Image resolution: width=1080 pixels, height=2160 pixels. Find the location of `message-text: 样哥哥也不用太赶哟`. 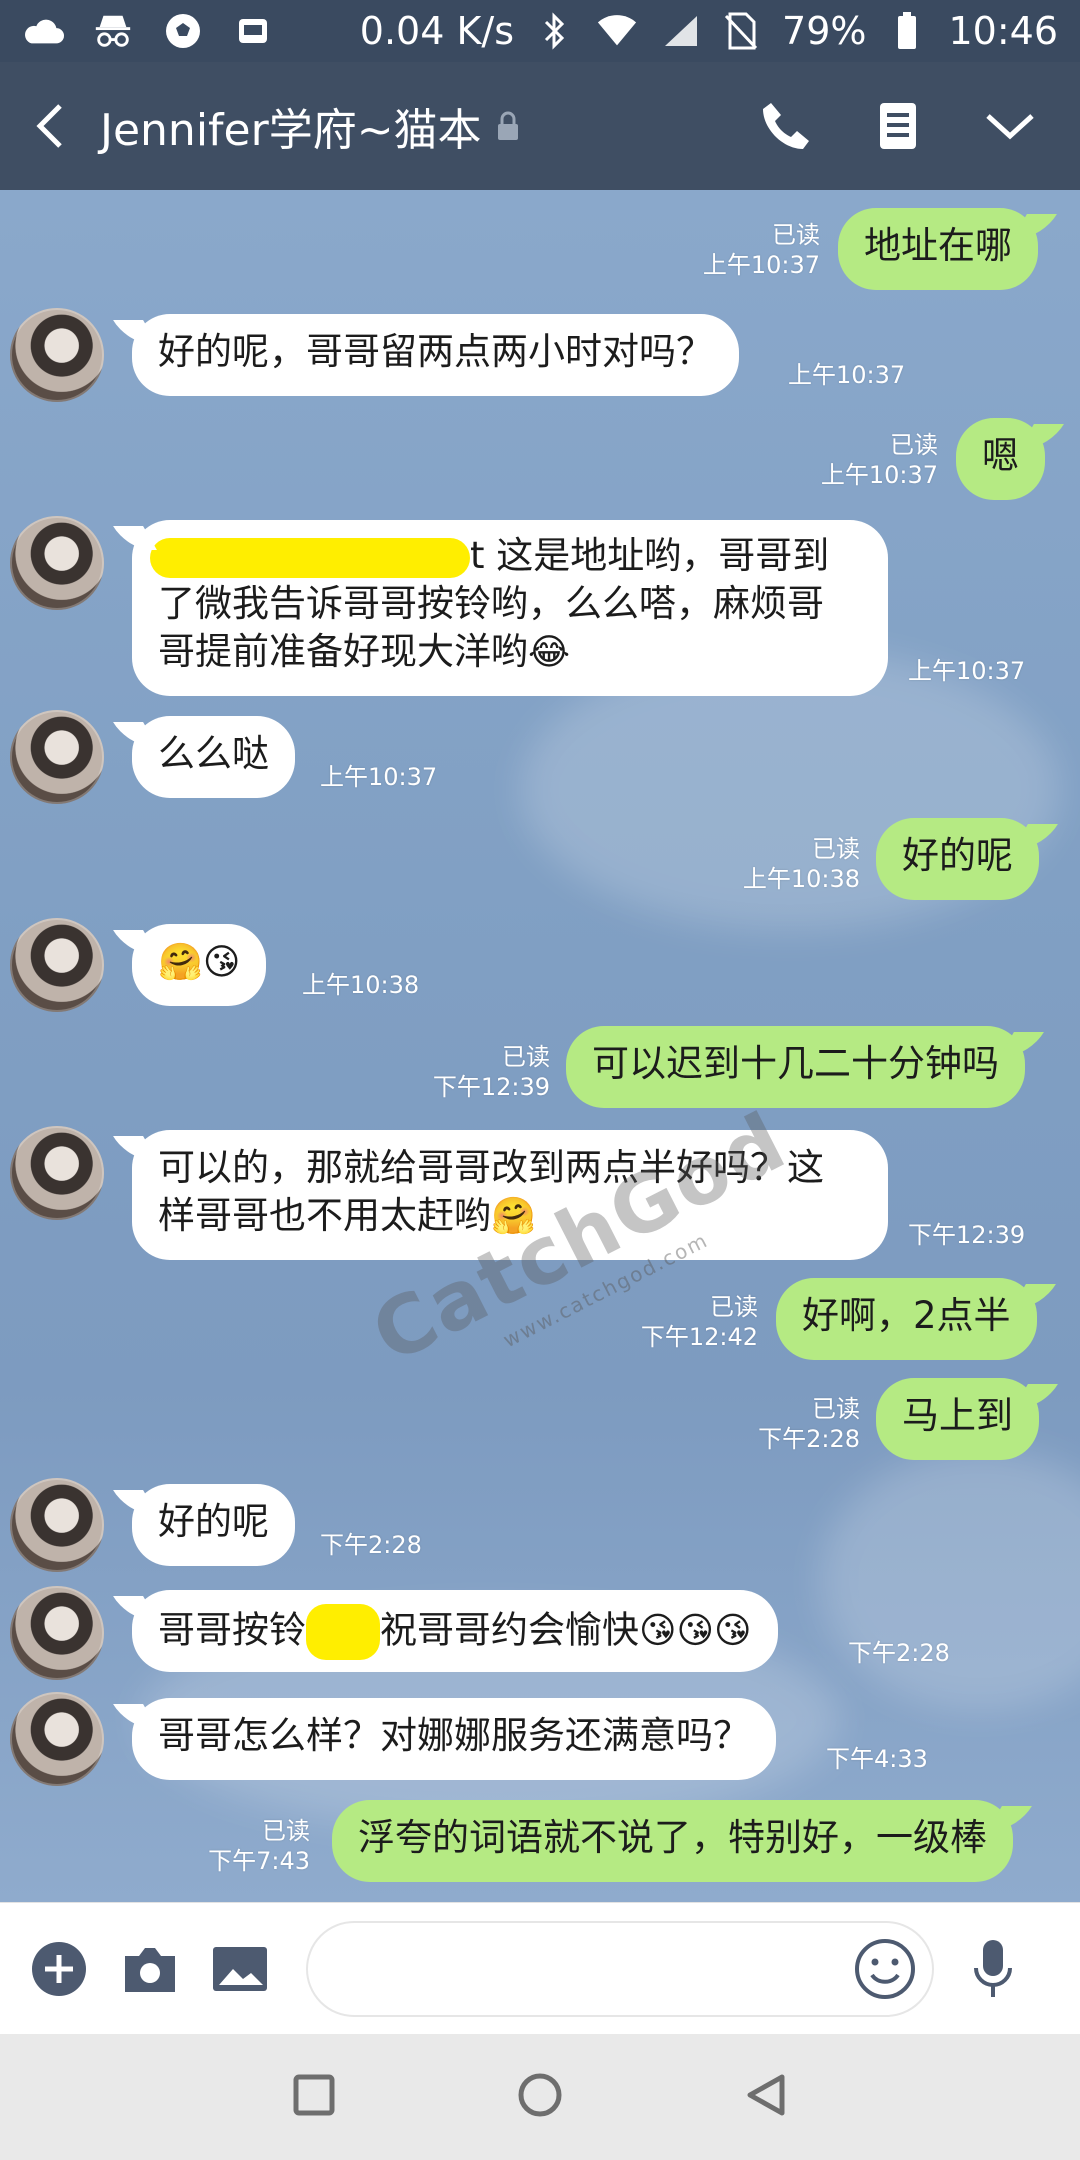

message-text: 样哥哥也不用太赶哟 is located at coordinates (324, 1215).